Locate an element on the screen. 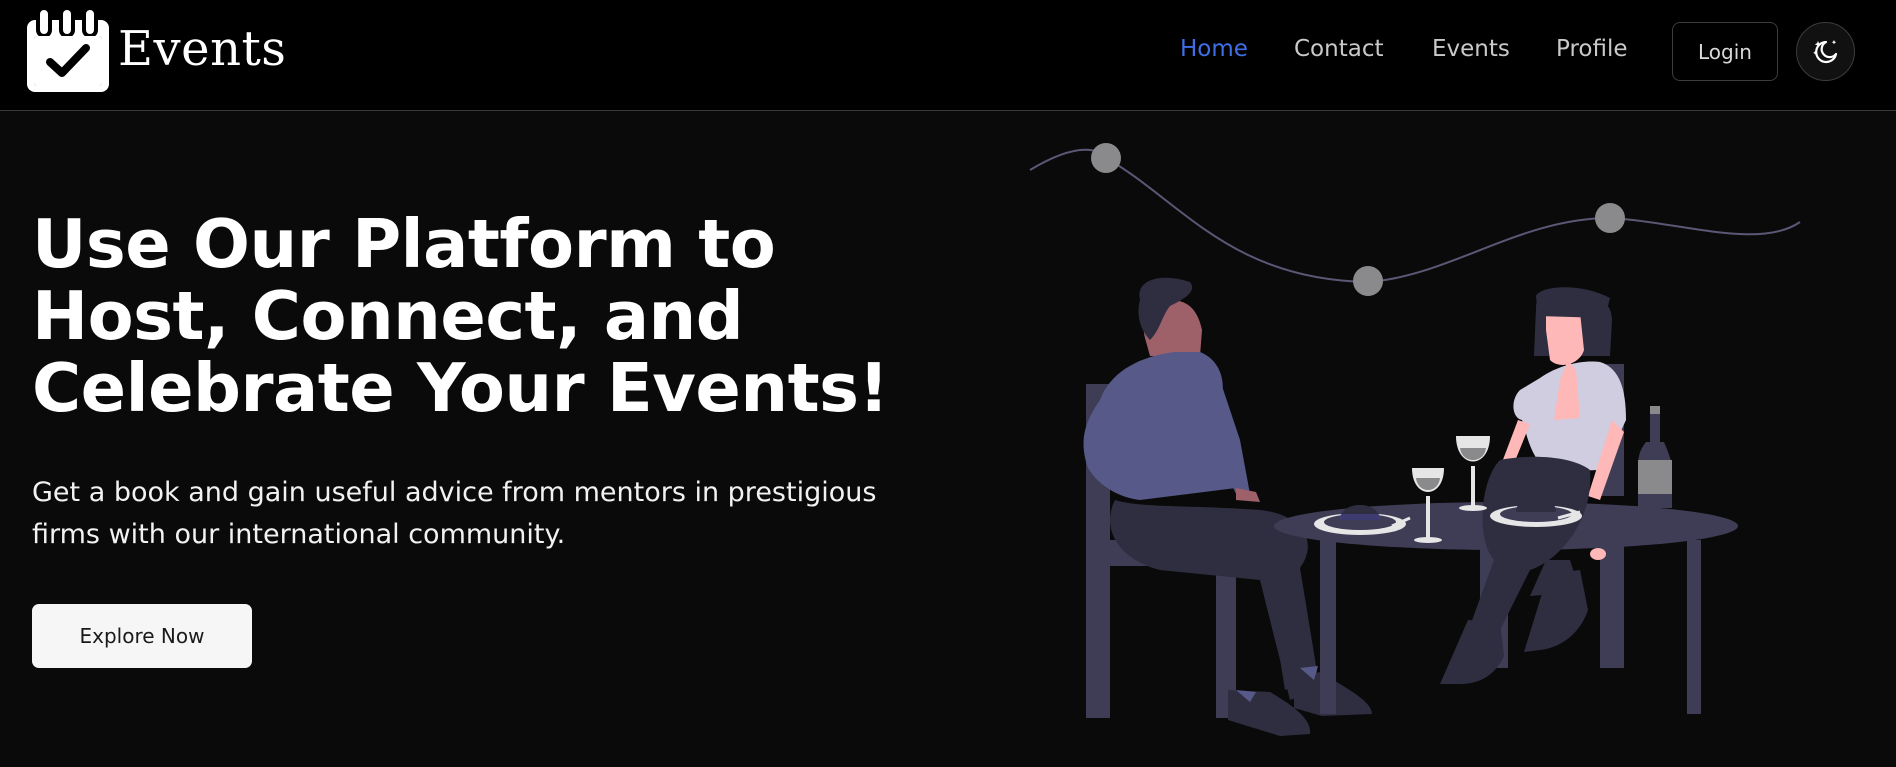 This screenshot has height=767, width=1896. nav-profile-link: Profile is located at coordinates (1592, 49).